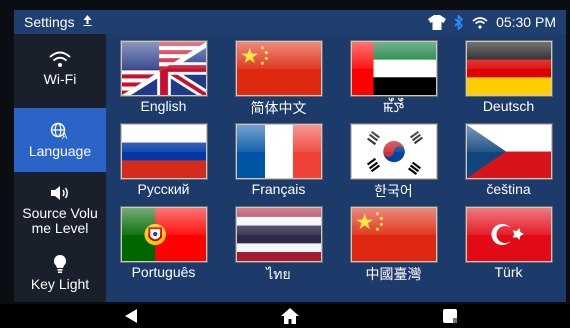 The height and width of the screenshot is (328, 570). Describe the element at coordinates (508, 189) in the screenshot. I see `language-label: čeština` at that location.